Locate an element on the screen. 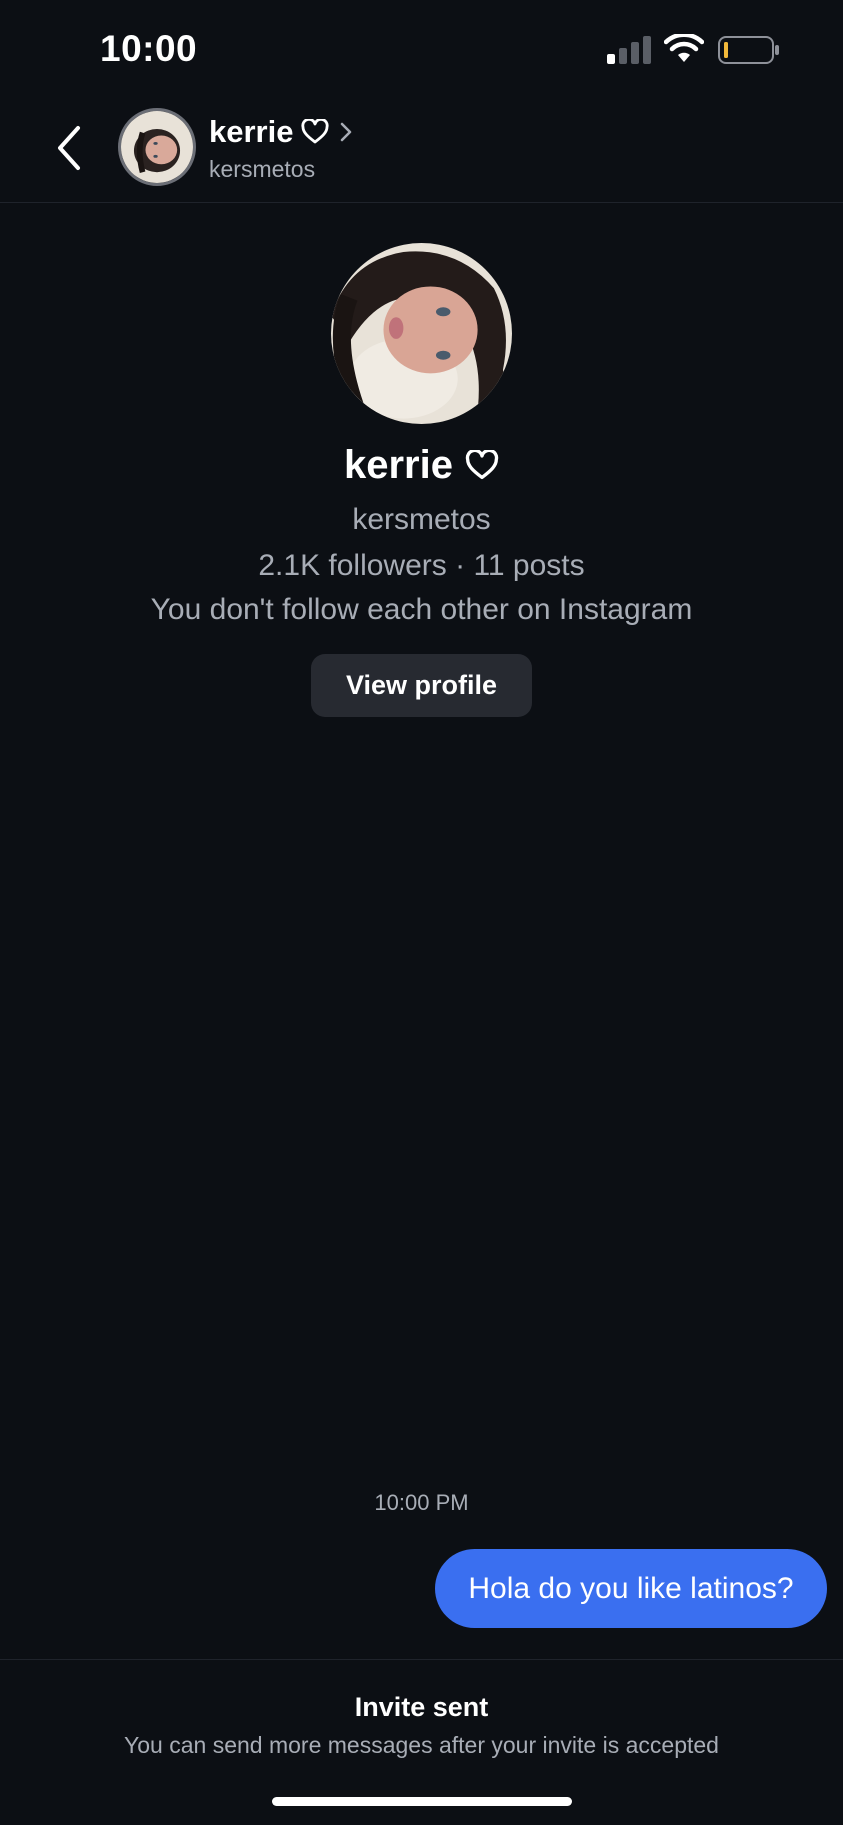 The height and width of the screenshot is (1825, 843). profile-name: kerrie is located at coordinates (421, 465).